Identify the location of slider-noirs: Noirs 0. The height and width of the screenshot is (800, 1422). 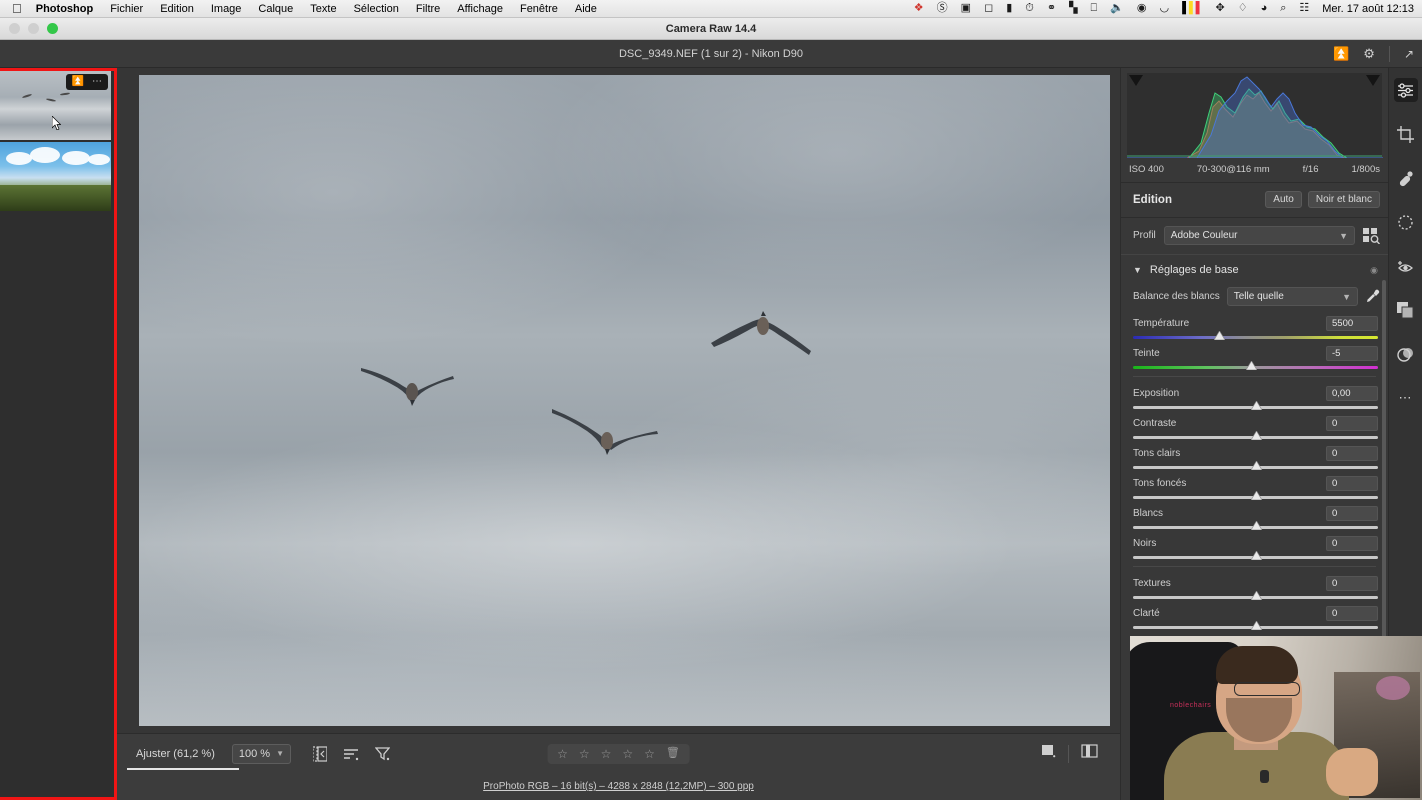
(1255, 548).